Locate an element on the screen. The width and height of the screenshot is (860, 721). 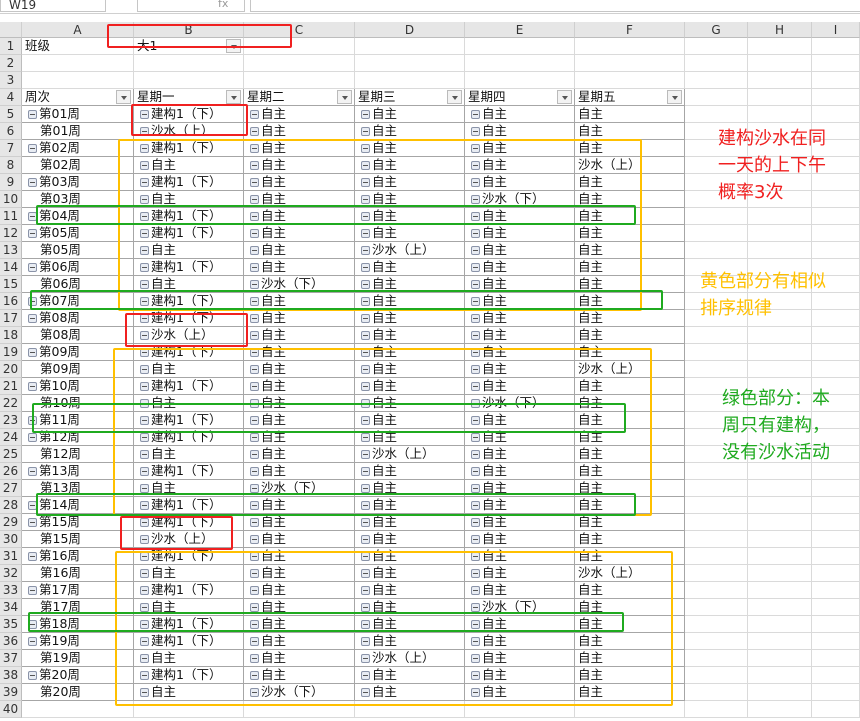
week-cell: 第19周 is located at coordinates (78, 641).